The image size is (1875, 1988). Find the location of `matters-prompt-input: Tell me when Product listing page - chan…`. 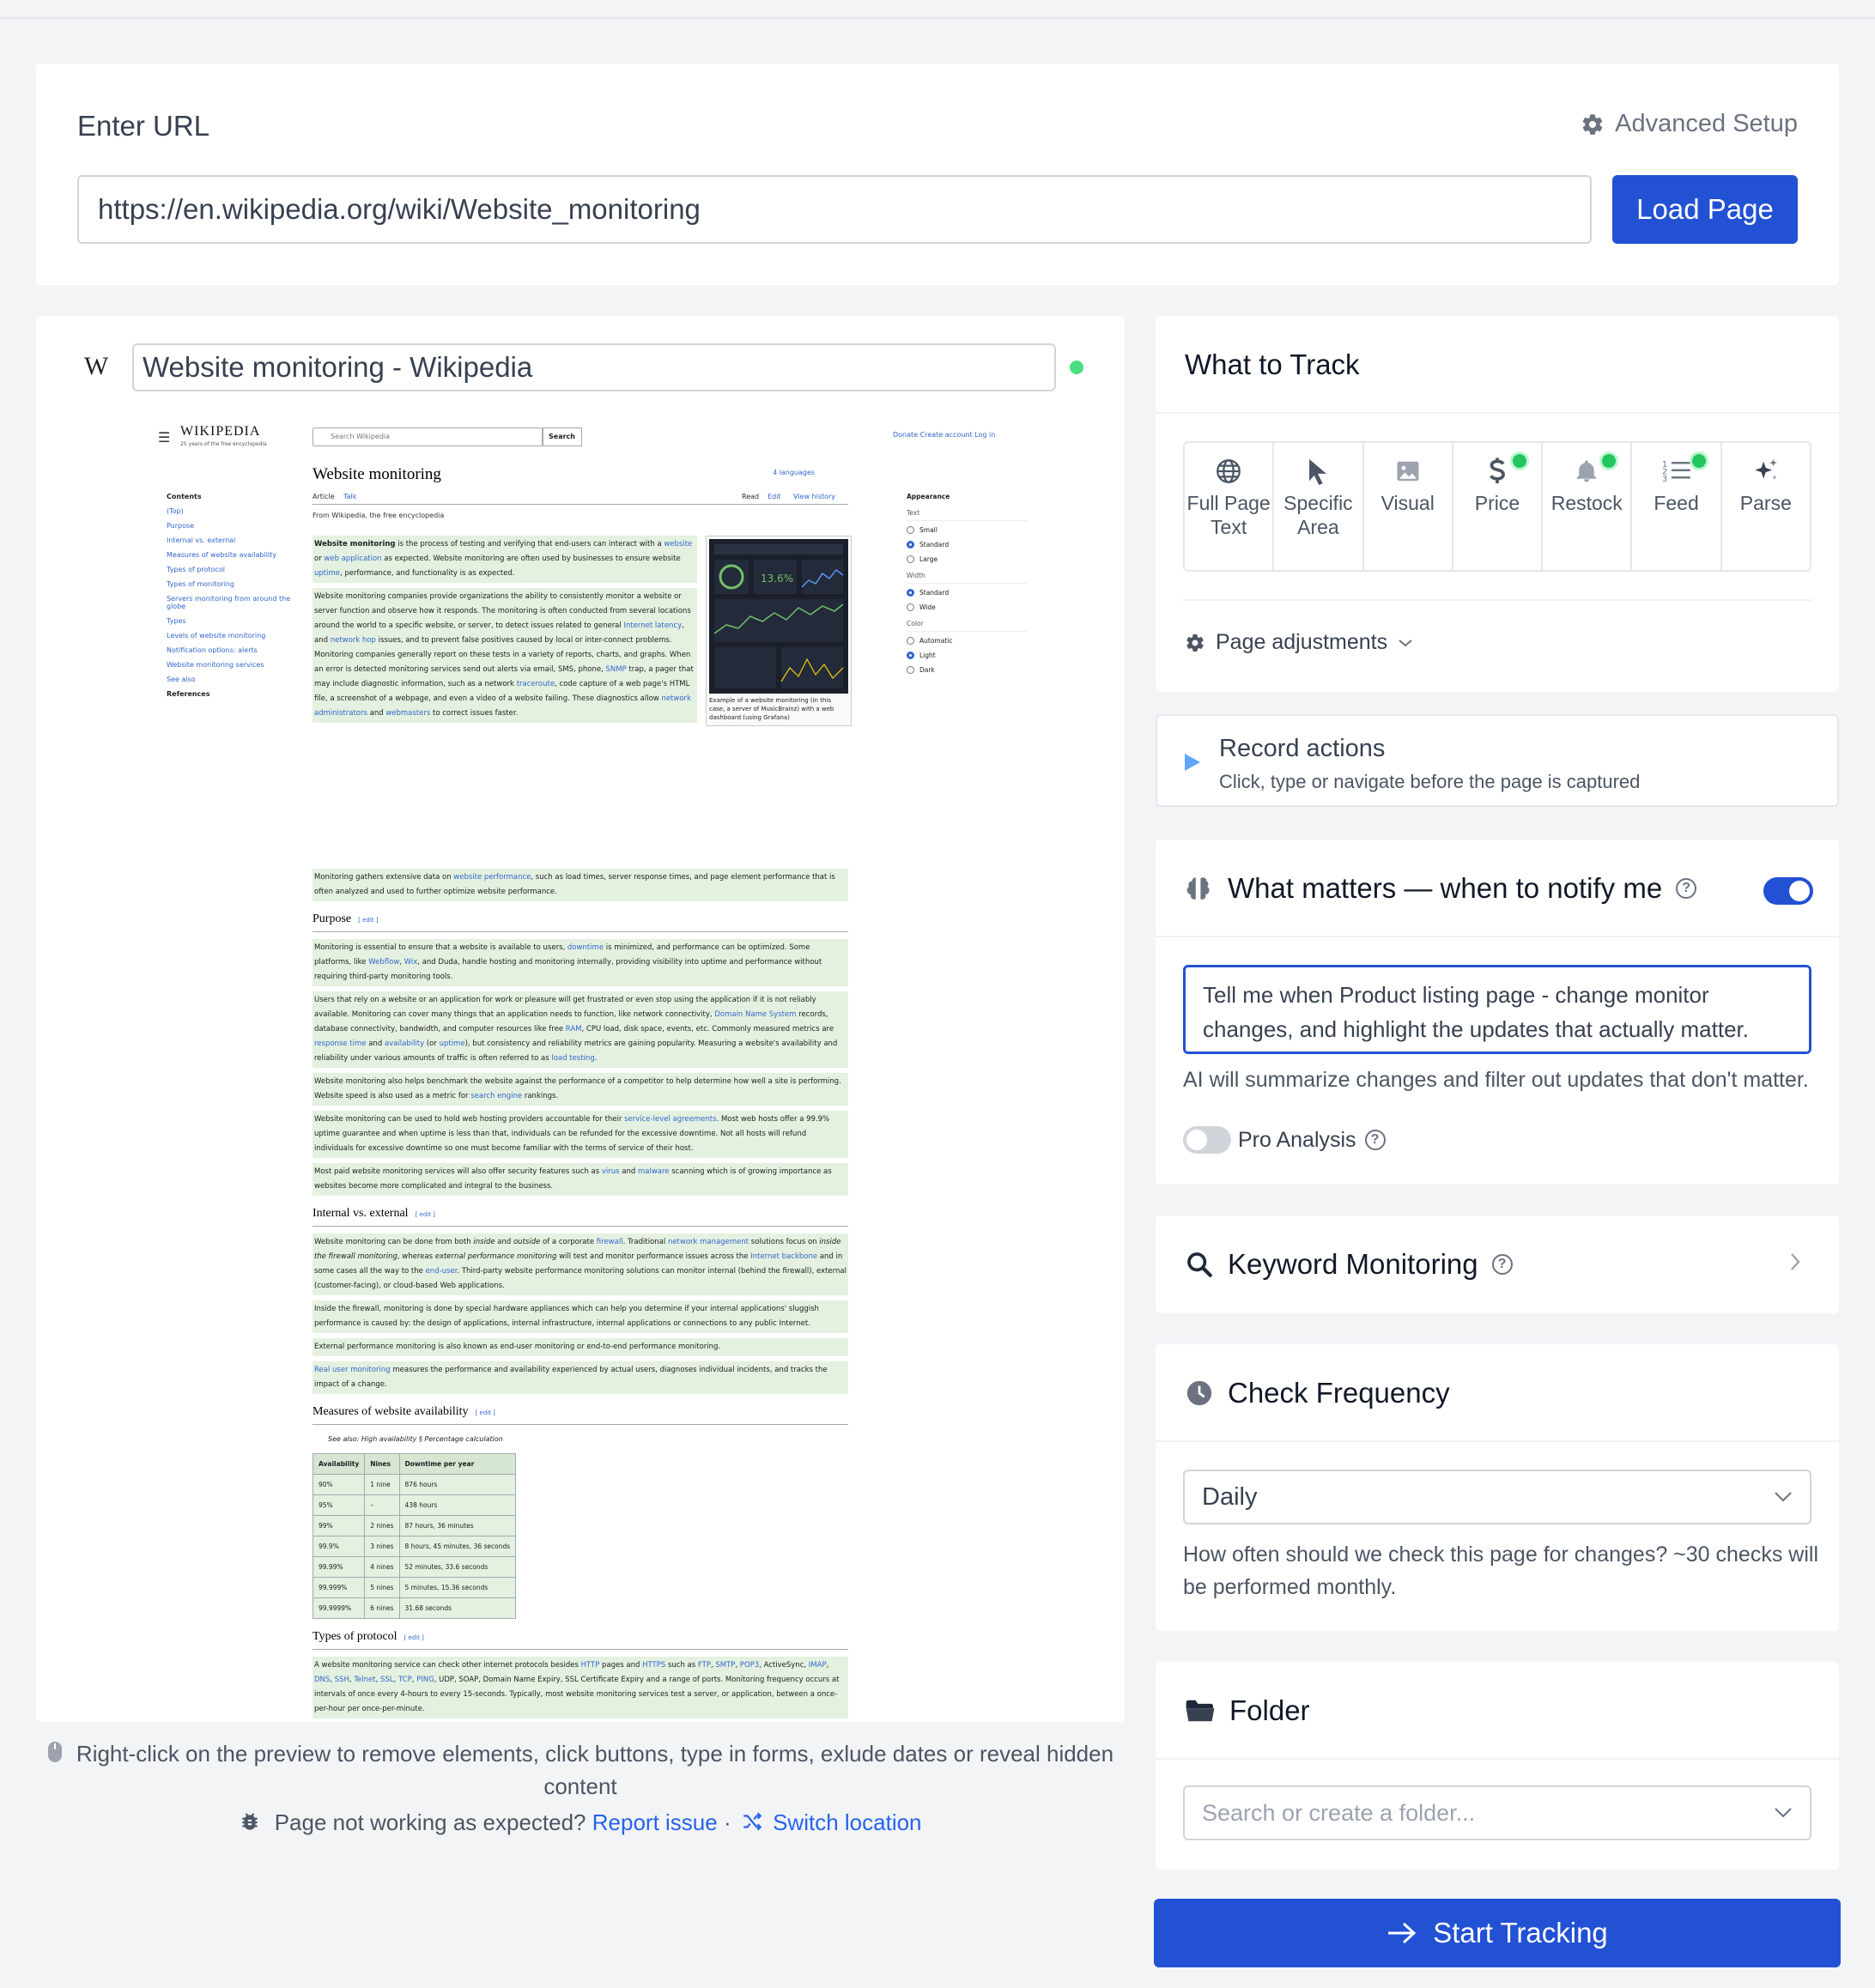

matters-prompt-input: Tell me when Product listing page - chan… is located at coordinates (1497, 1009).